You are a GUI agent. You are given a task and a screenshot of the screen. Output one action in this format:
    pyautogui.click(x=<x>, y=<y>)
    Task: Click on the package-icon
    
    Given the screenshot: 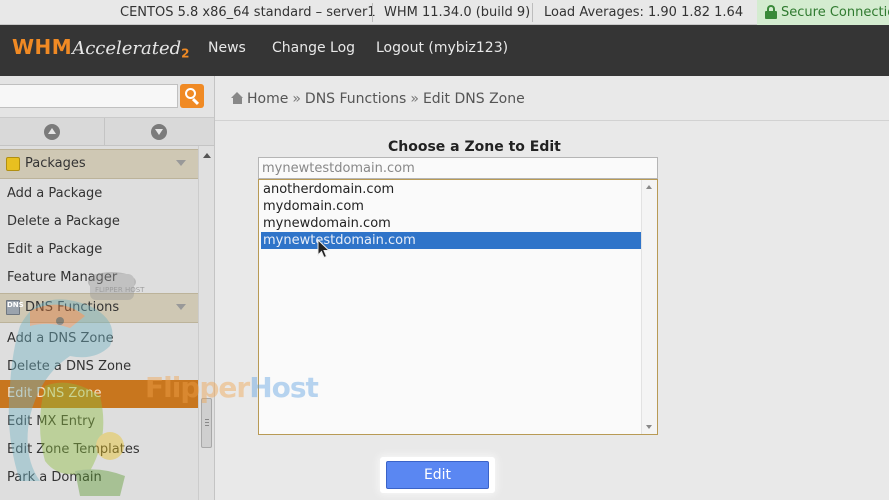 What is the action you would take?
    pyautogui.click(x=13, y=164)
    